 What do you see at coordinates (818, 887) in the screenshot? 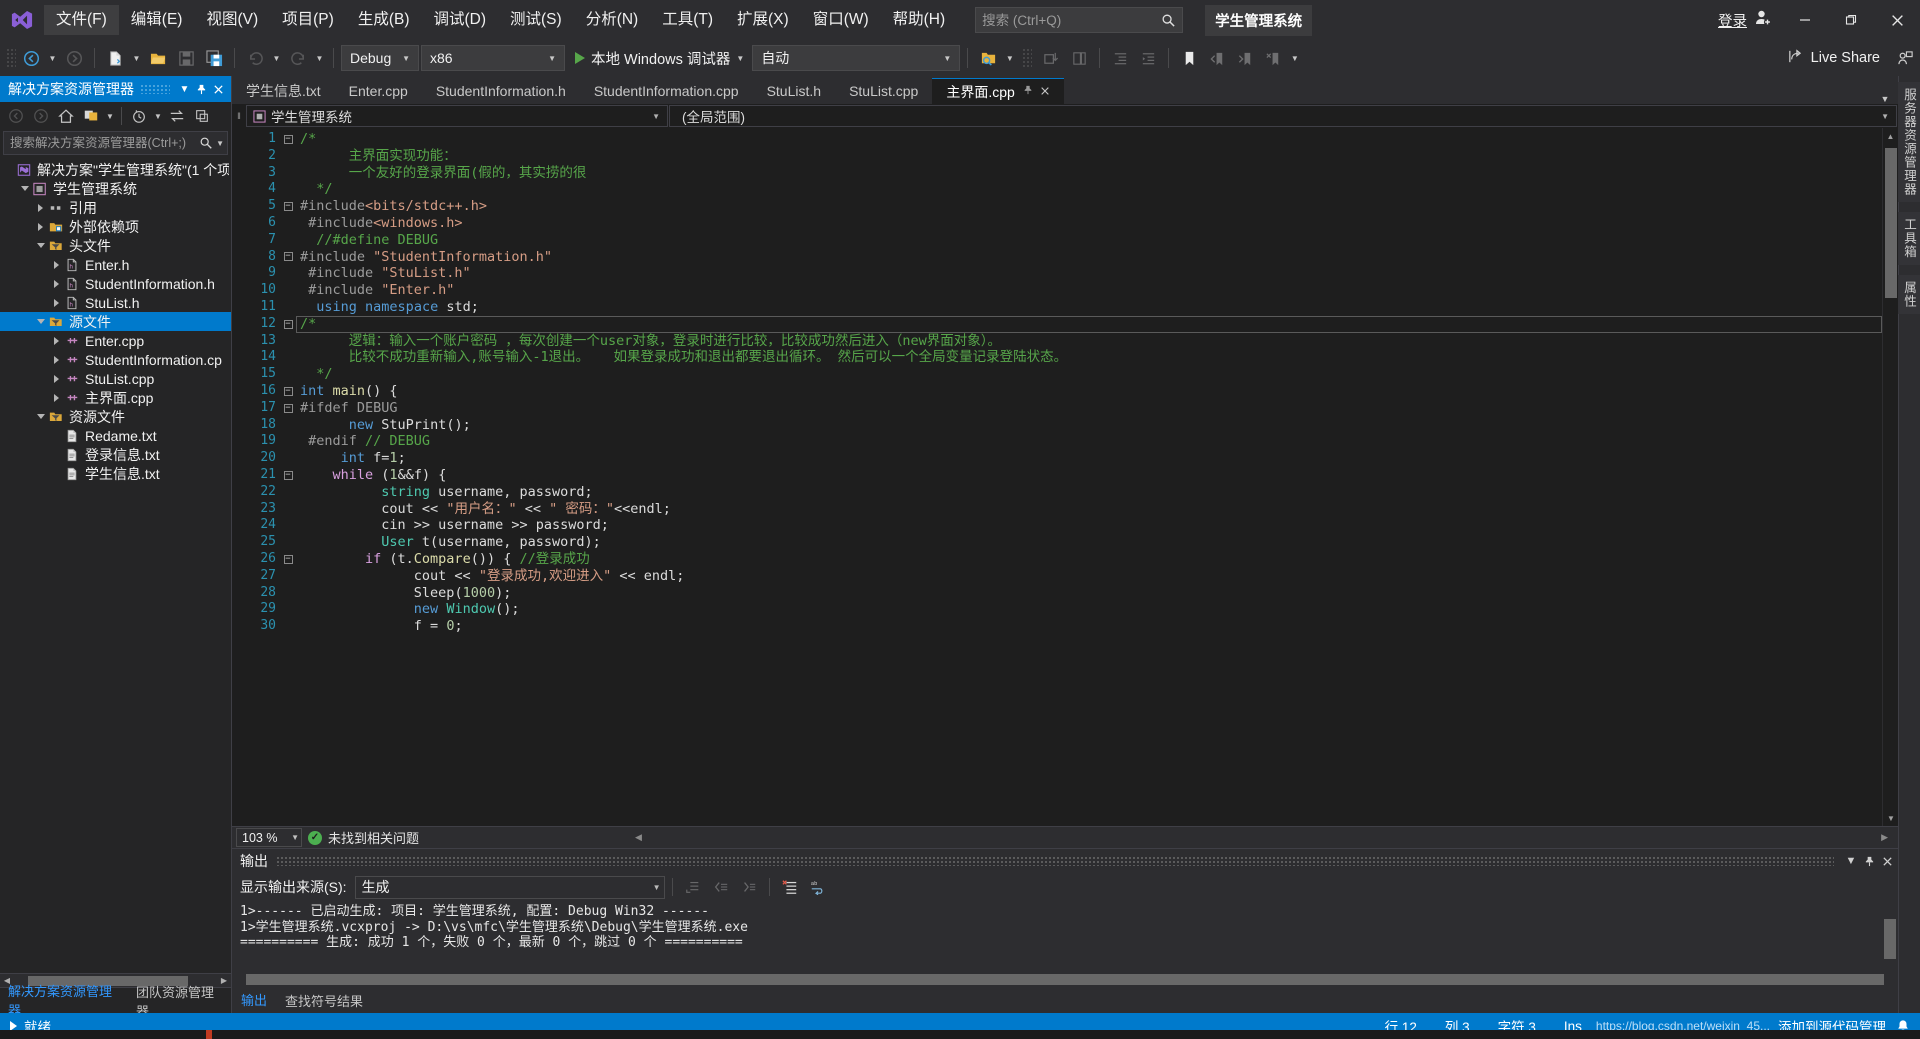
I see `toggle-word-wrap-icon: ab` at bounding box center [818, 887].